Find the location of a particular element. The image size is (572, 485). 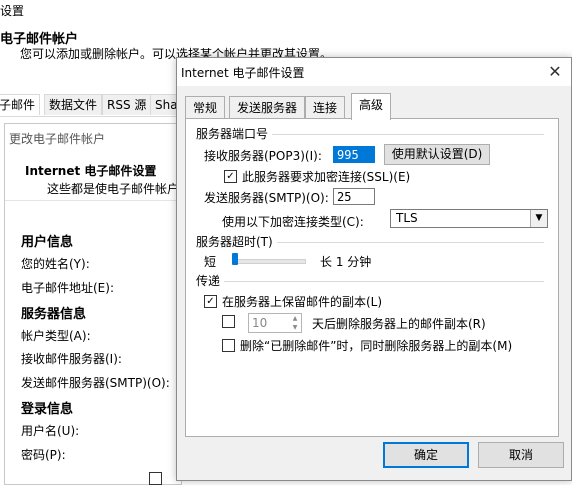

background-window-title: 设置 is located at coordinates (12, 11).